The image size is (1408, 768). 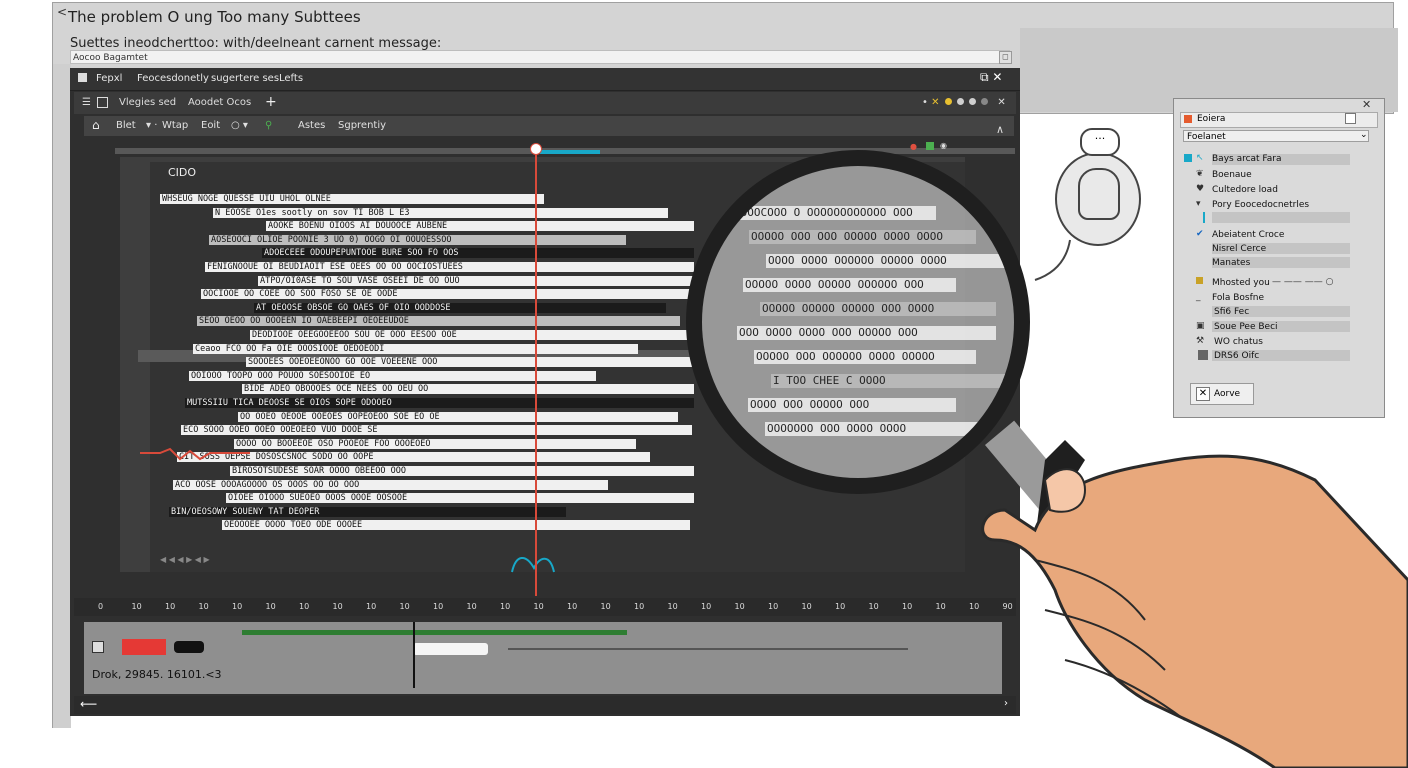 What do you see at coordinates (470, 362) in the screenshot?
I see `subtitle-line: SOOOEES OOEOEEONOO GO OOE VOEEENE OOO` at bounding box center [470, 362].